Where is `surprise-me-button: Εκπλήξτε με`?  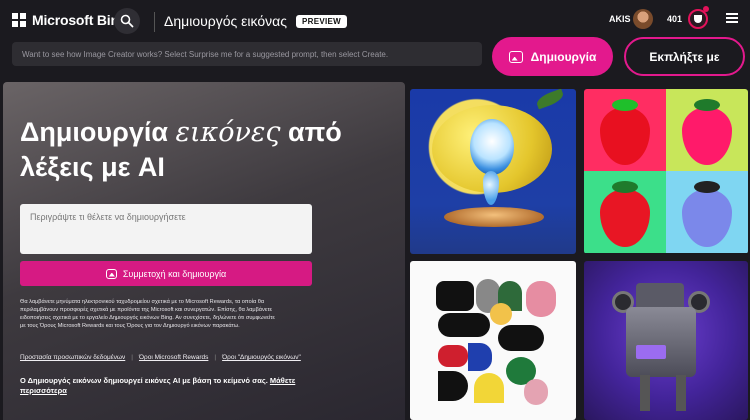
surprise-me-button: Εκπλήξτε με is located at coordinates (684, 56).